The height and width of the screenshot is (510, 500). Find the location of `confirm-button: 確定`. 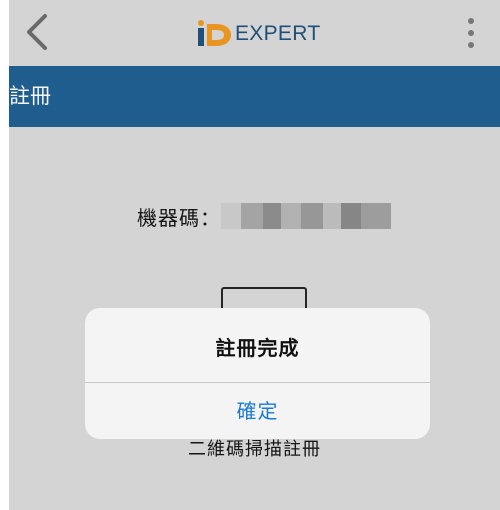

confirm-button: 確定 is located at coordinates (257, 411).